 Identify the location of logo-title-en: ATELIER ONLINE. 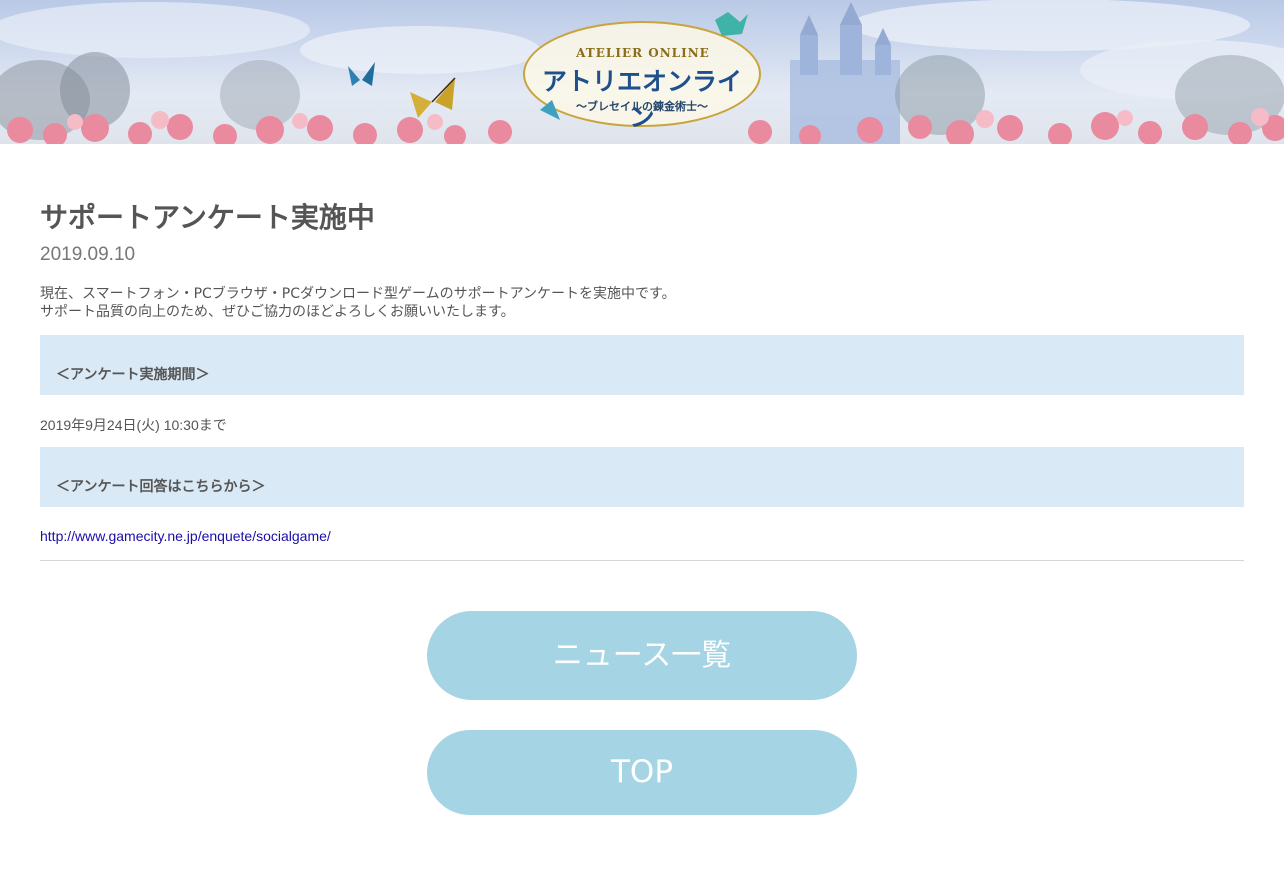
(643, 53).